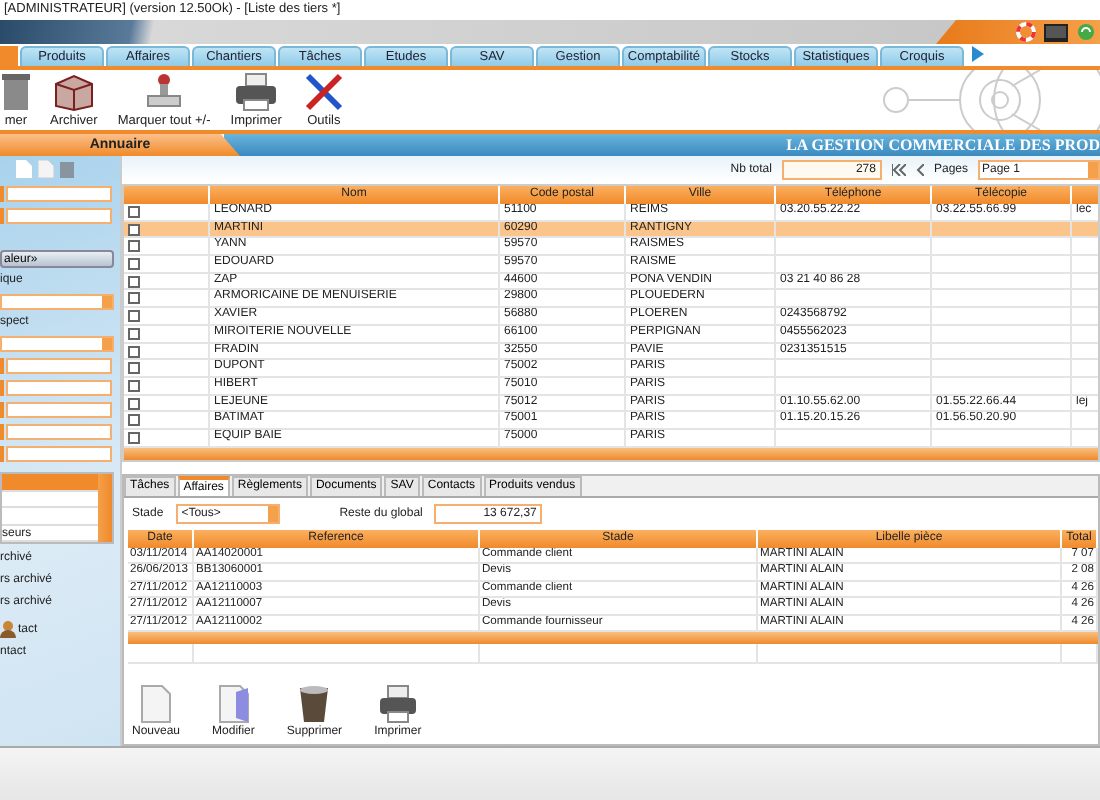  What do you see at coordinates (156, 704) in the screenshot?
I see `document-icon` at bounding box center [156, 704].